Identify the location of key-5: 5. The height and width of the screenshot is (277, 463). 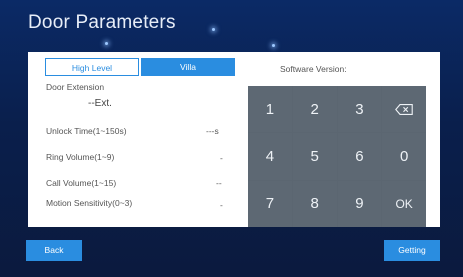
(314, 156).